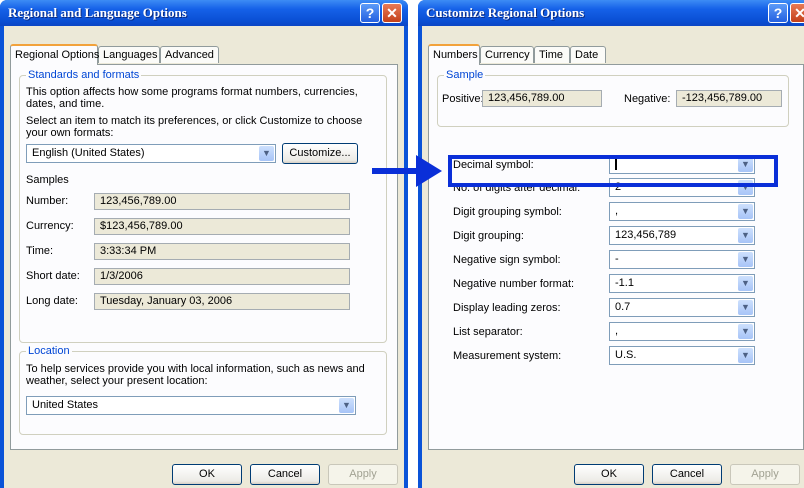 The height and width of the screenshot is (488, 804). What do you see at coordinates (682, 211) in the screenshot?
I see `digit-grouping-symbol-select: , ▼` at bounding box center [682, 211].